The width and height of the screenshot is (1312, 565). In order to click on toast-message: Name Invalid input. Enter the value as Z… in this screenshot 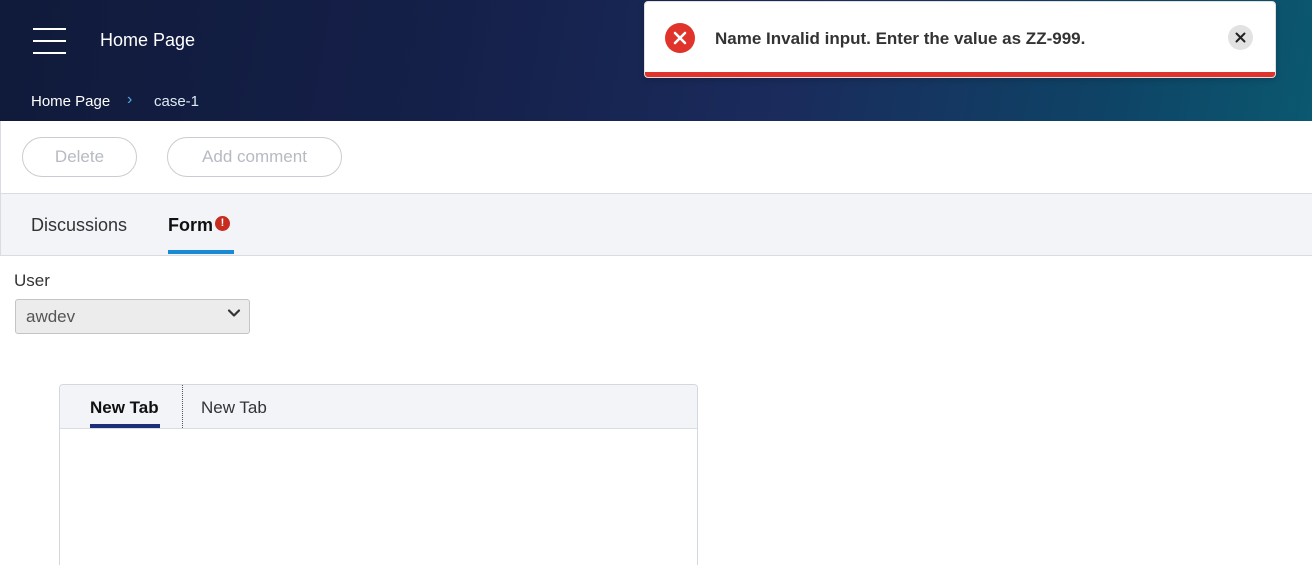, I will do `click(900, 38)`.